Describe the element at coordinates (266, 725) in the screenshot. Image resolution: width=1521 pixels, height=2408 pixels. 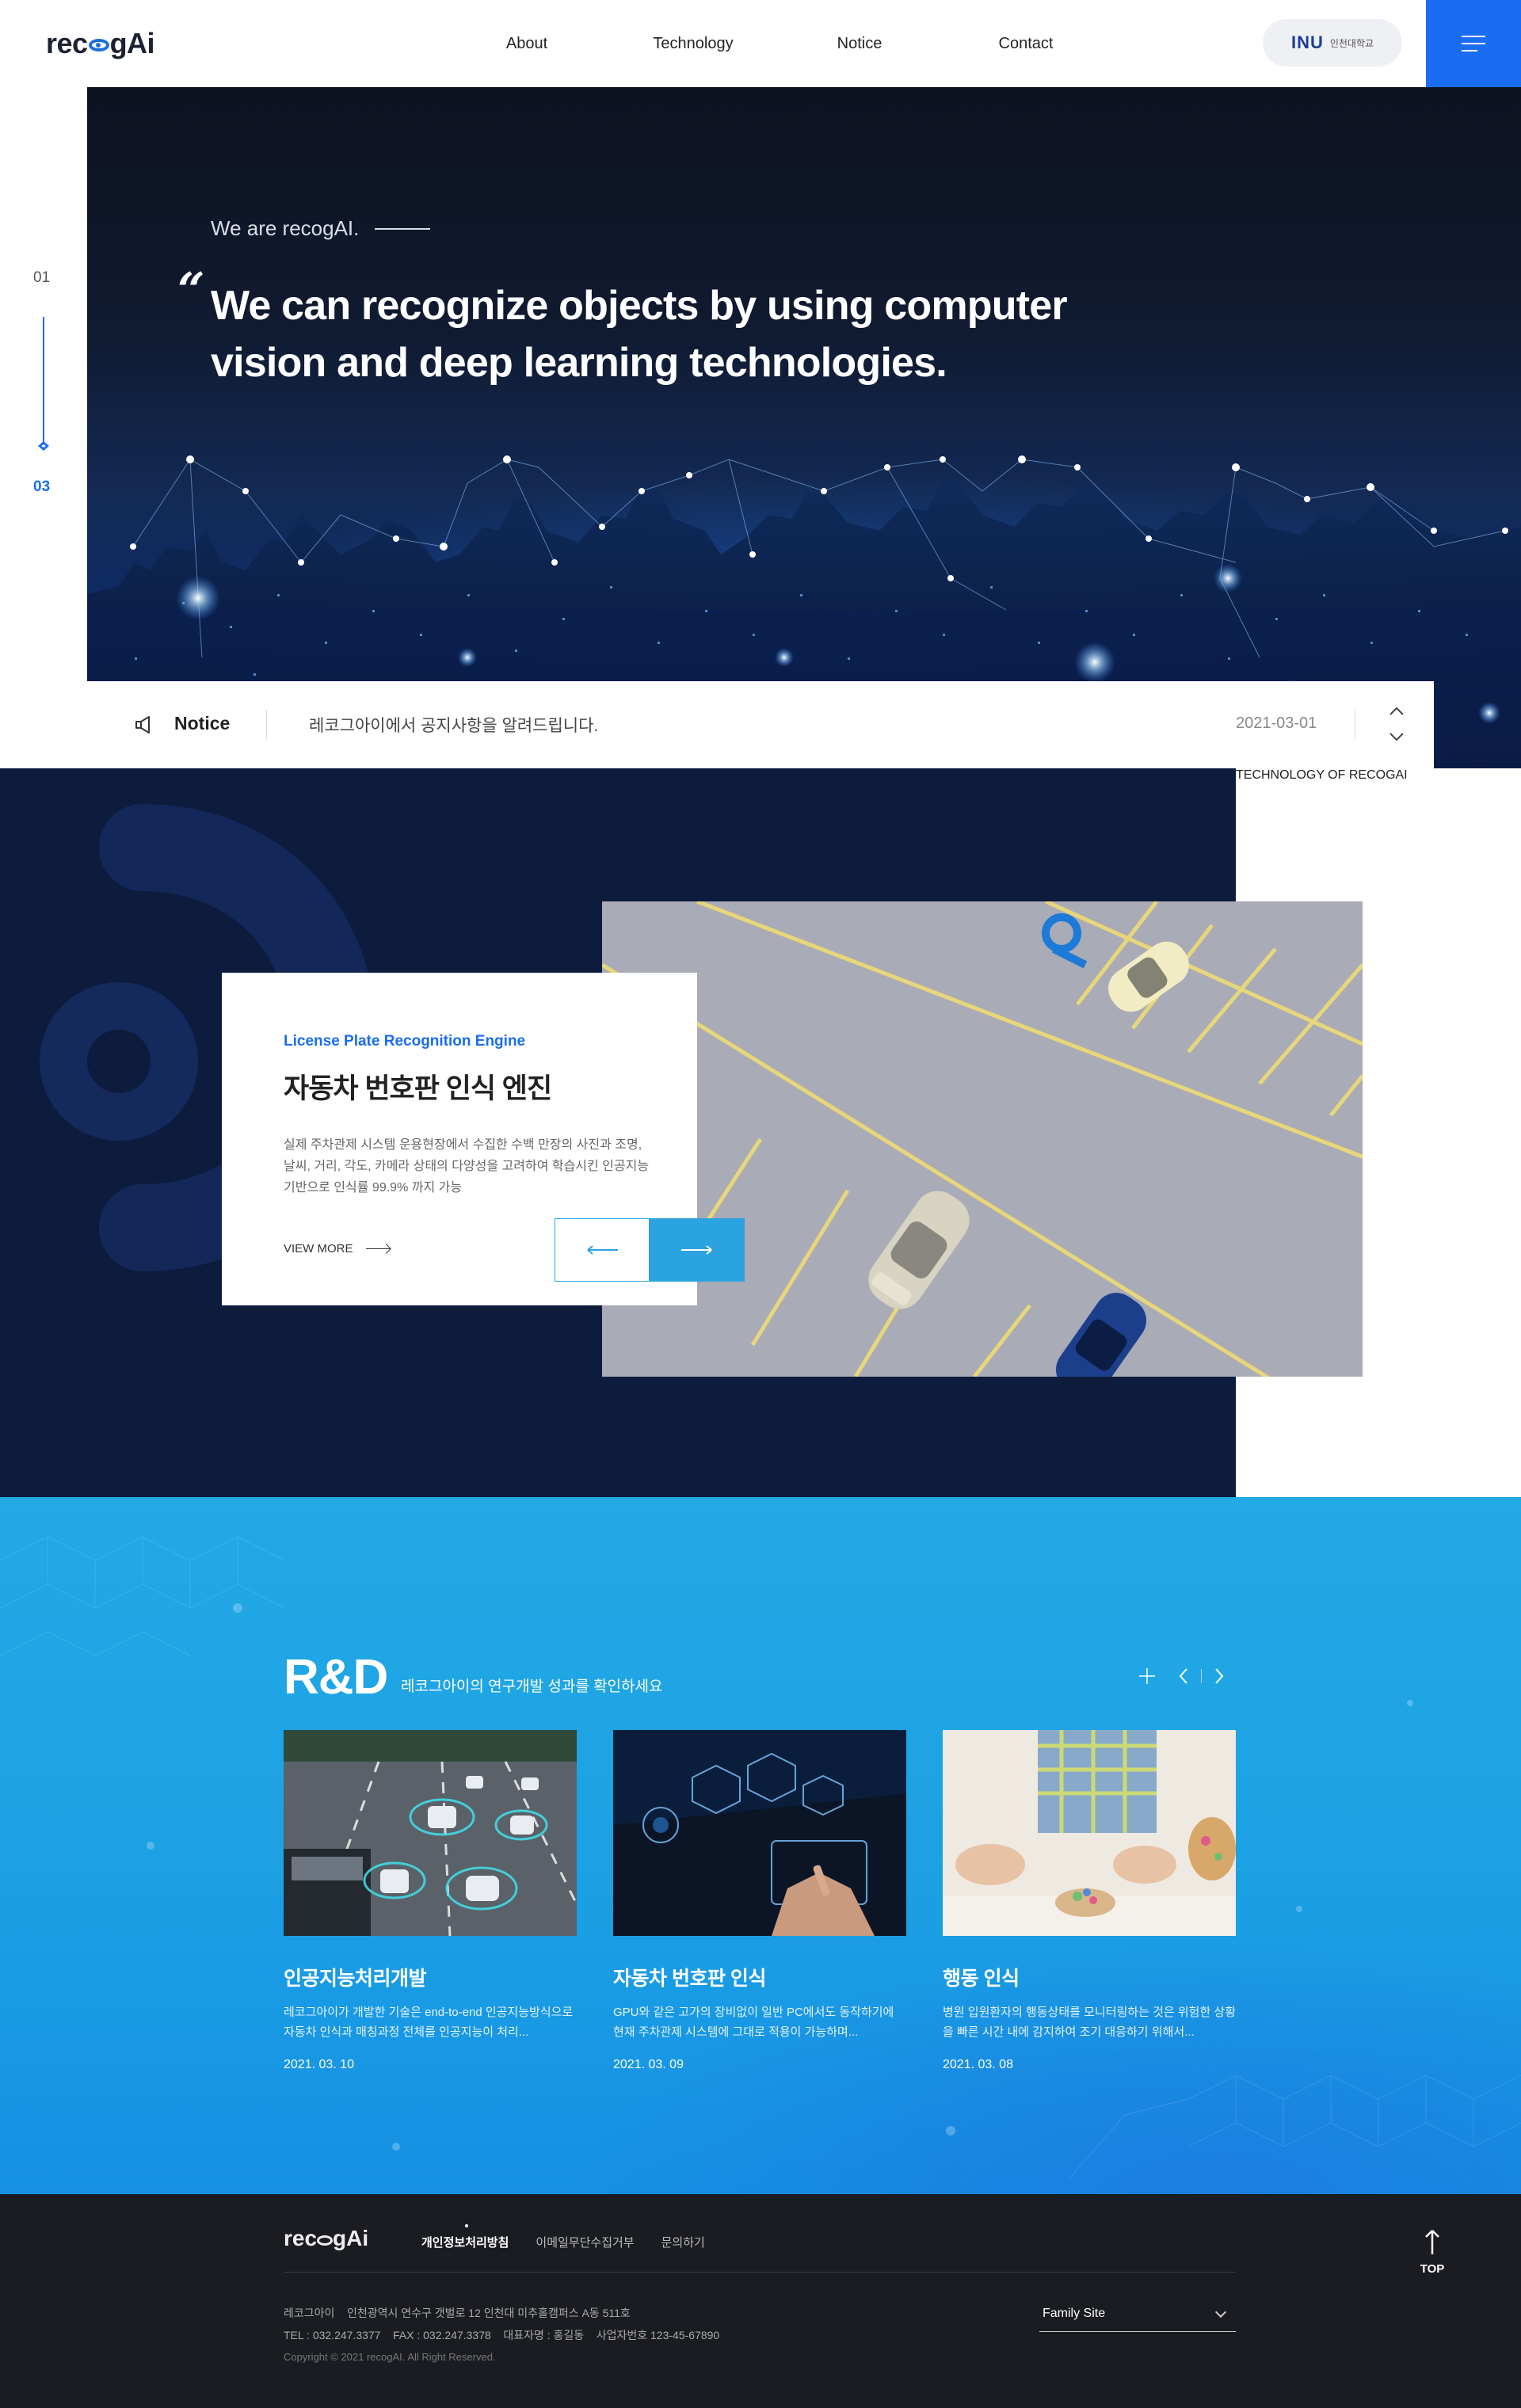
I see `notice-divider` at that location.